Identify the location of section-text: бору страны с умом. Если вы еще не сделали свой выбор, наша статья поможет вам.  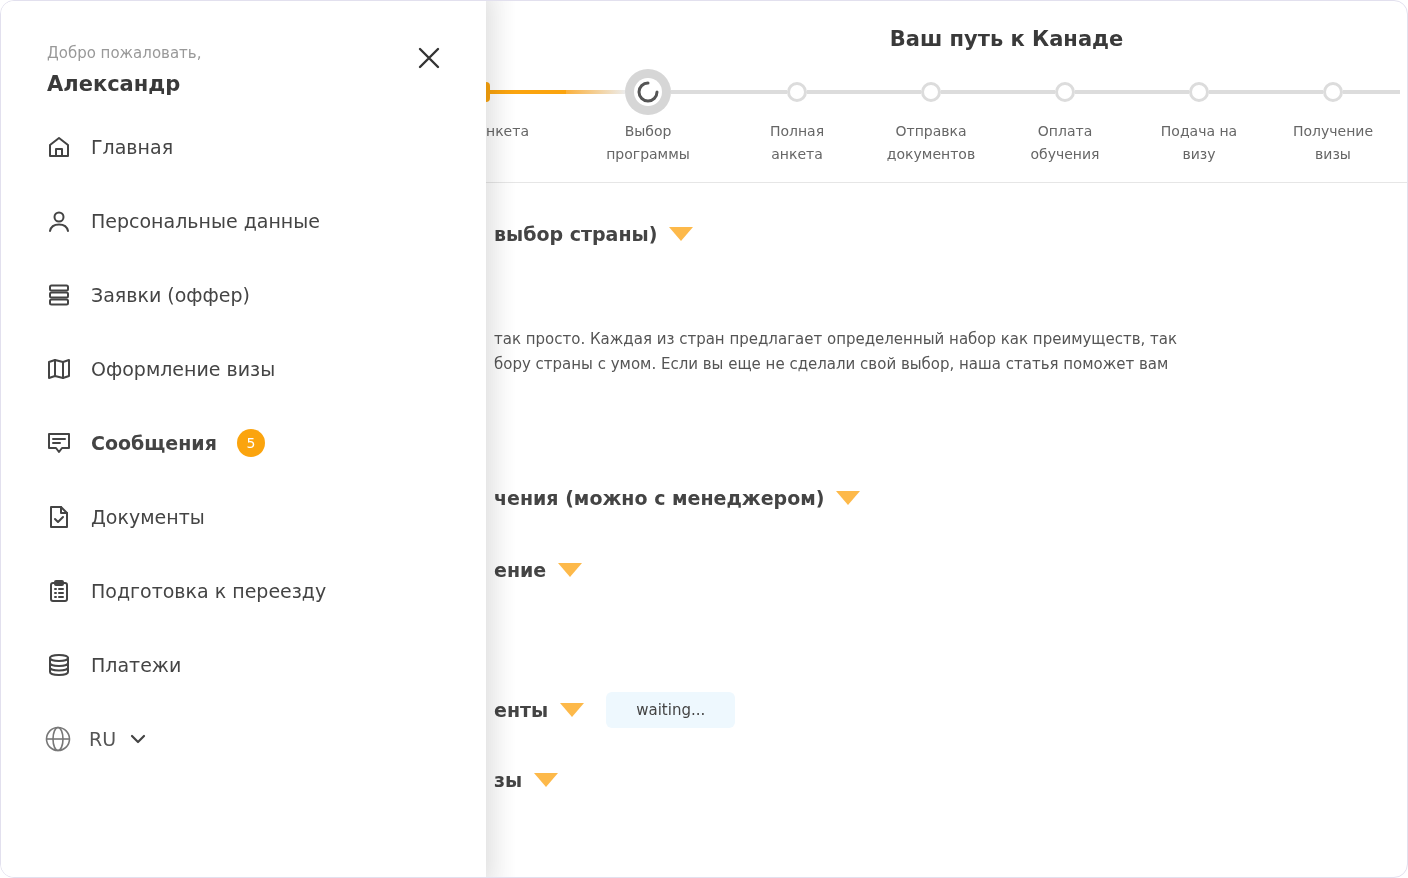
(832, 364).